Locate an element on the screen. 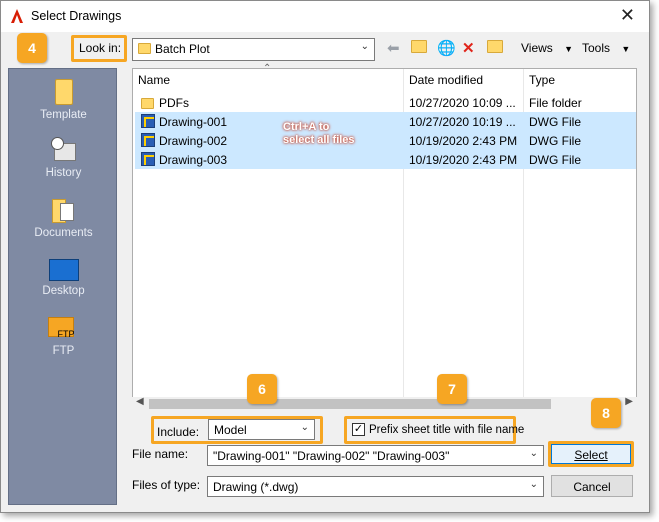 The height and width of the screenshot is (522, 659). delete-icon: ✕ is located at coordinates (468, 48).